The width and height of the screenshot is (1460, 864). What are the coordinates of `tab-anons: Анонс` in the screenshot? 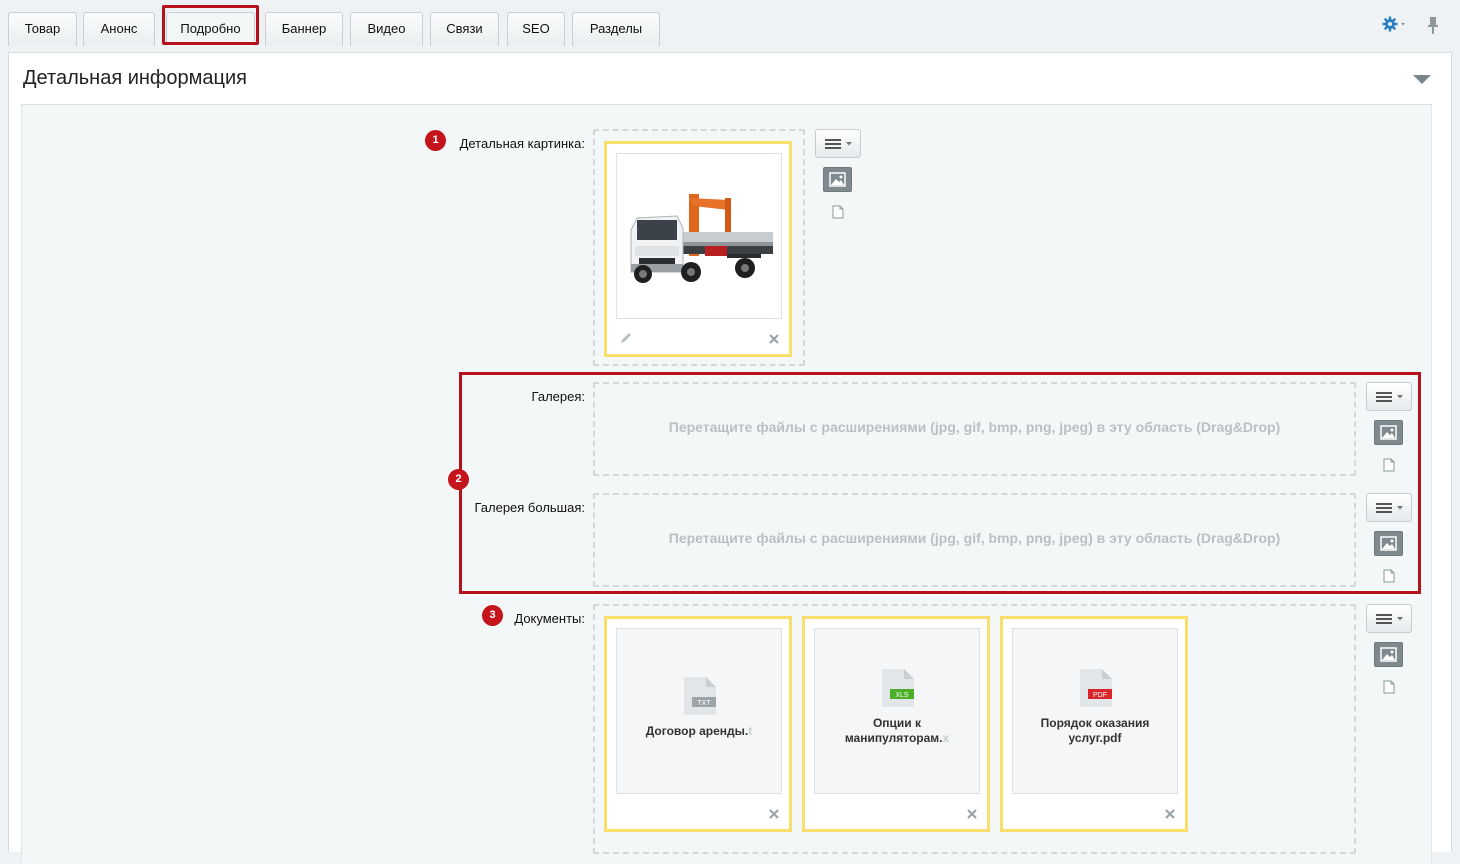 It's located at (119, 29).